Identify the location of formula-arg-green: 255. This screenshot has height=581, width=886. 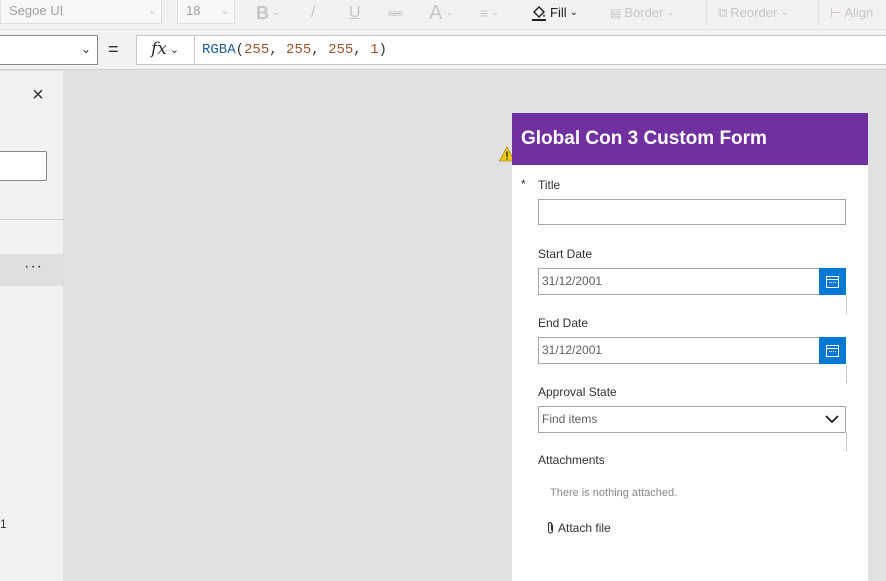
(299, 50).